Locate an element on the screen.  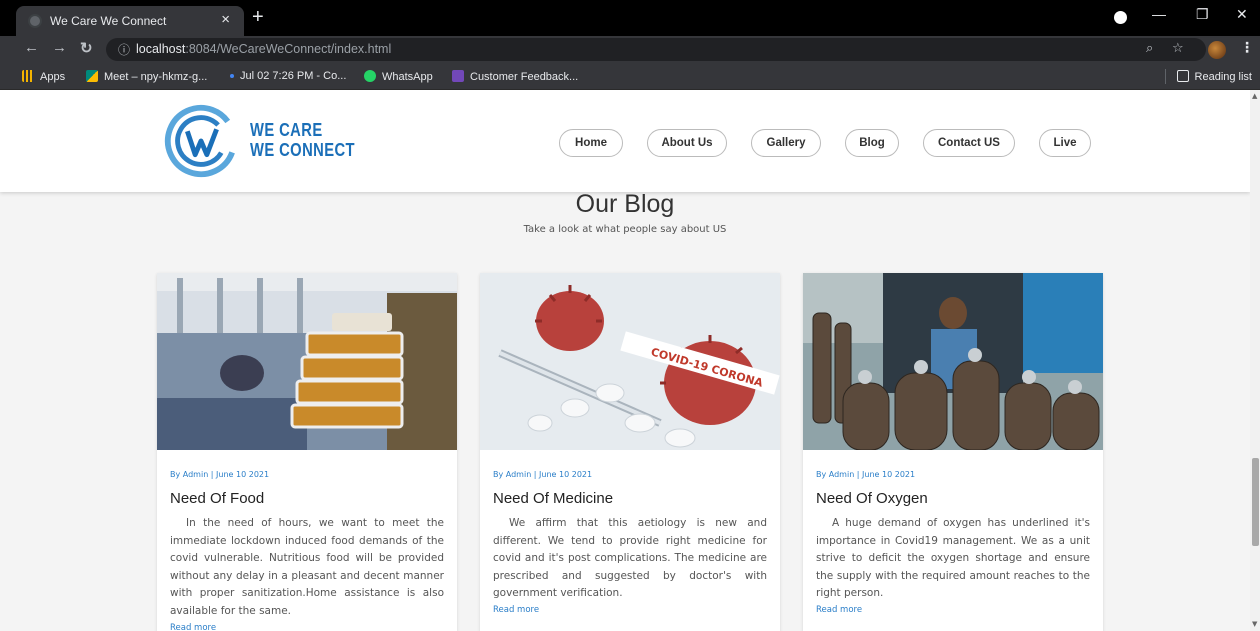
scroll-down-icon: ▼ is located at coordinates (1254, 624).